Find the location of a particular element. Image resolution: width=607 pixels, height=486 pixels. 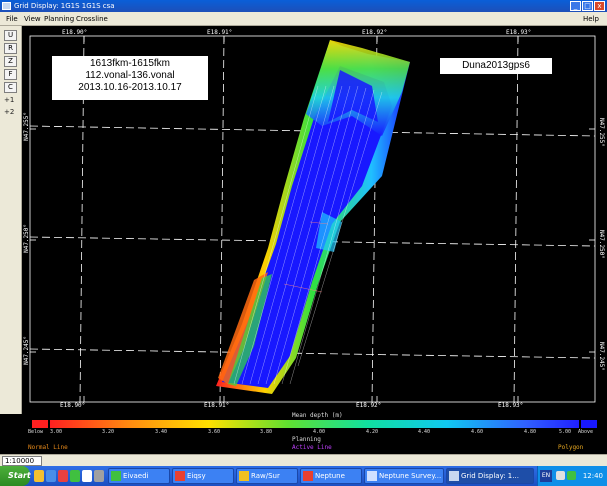

tool-u-button: U is located at coordinates (10, 35).